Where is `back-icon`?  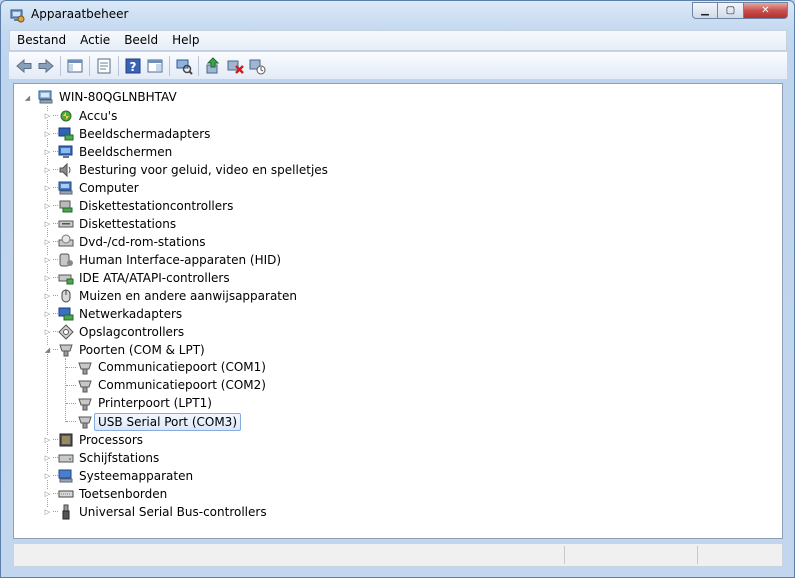 back-icon is located at coordinates (24, 65).